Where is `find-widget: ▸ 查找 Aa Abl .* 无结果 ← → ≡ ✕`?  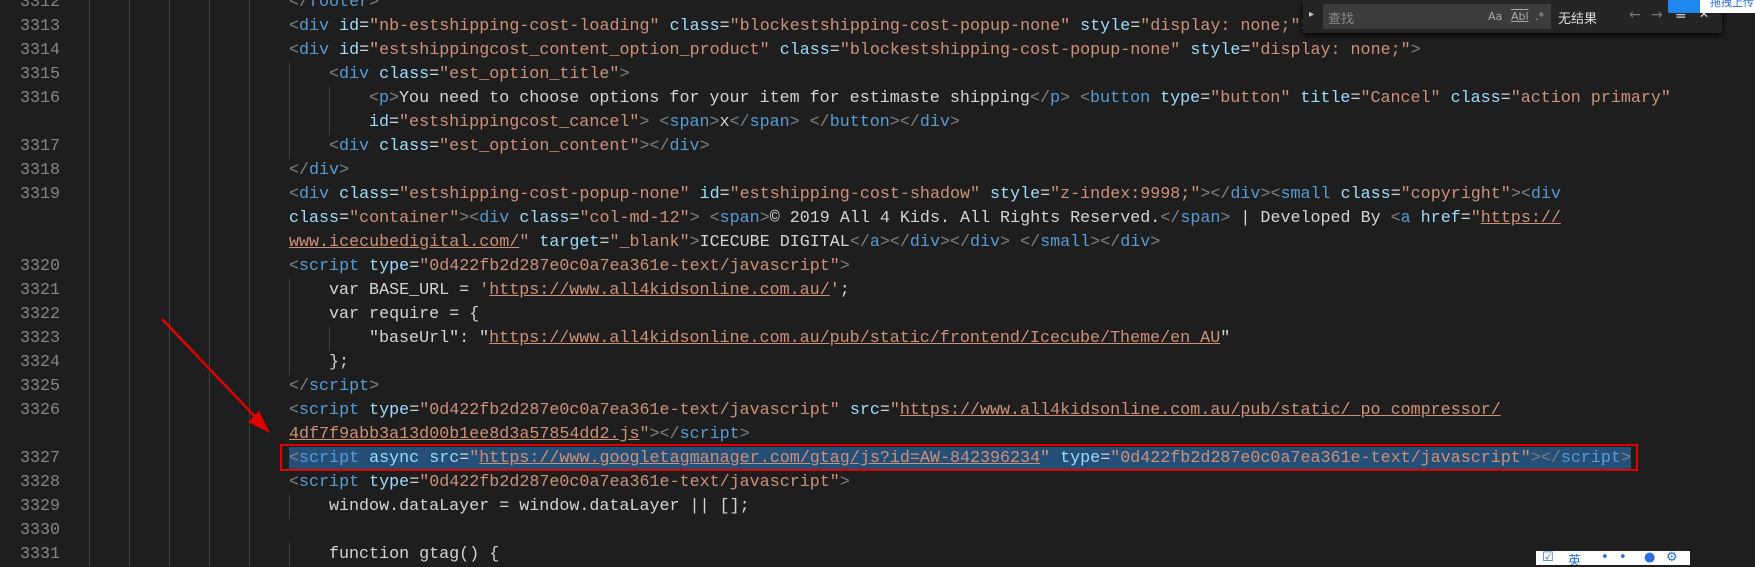
find-widget: ▸ 查找 Aa Abl .* 无结果 ← → ≡ ✕ is located at coordinates (1512, 16).